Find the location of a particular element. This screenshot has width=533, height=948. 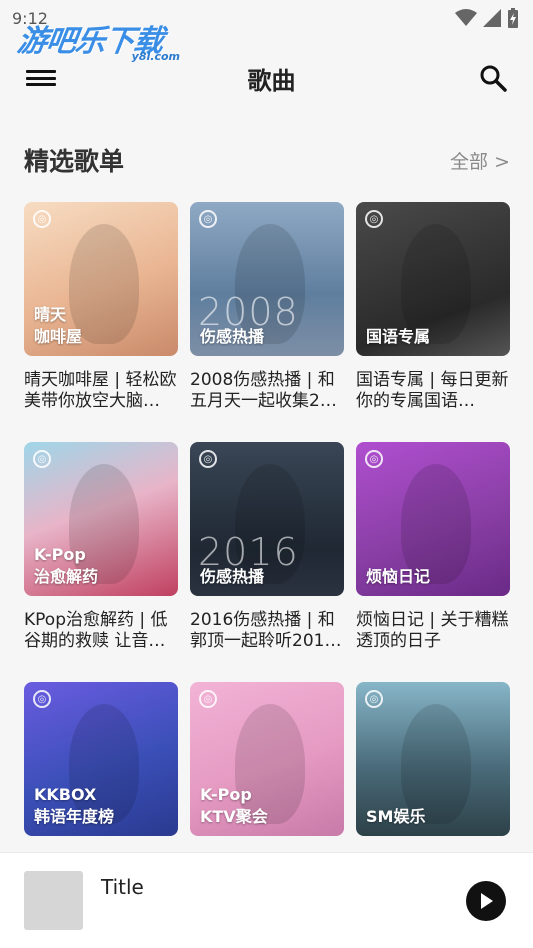

app-bar: 歌曲 is located at coordinates (266, 78).